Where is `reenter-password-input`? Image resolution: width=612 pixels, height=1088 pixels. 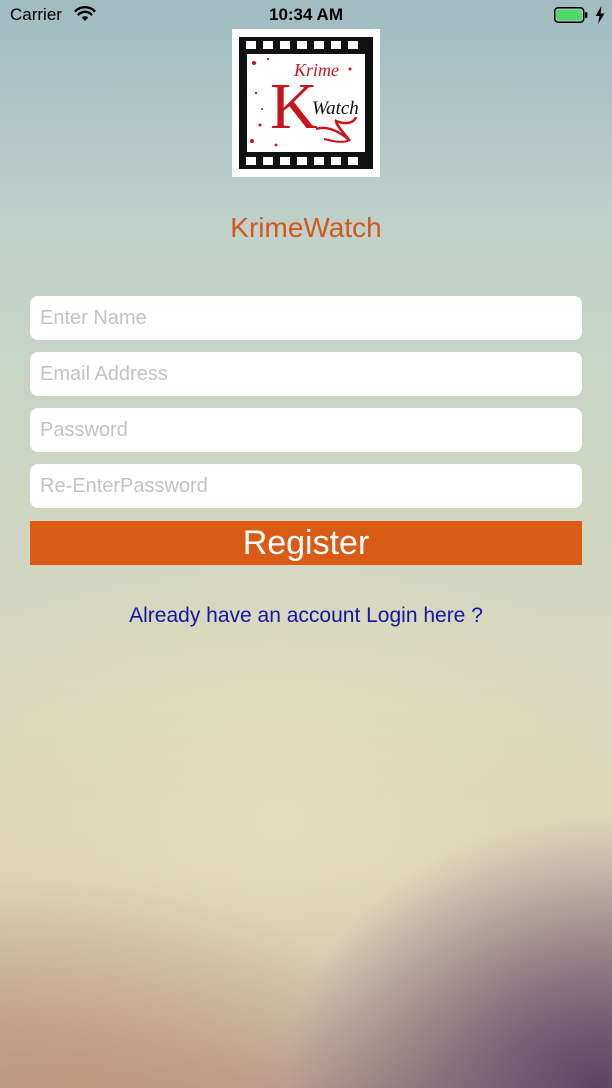 reenter-password-input is located at coordinates (306, 486).